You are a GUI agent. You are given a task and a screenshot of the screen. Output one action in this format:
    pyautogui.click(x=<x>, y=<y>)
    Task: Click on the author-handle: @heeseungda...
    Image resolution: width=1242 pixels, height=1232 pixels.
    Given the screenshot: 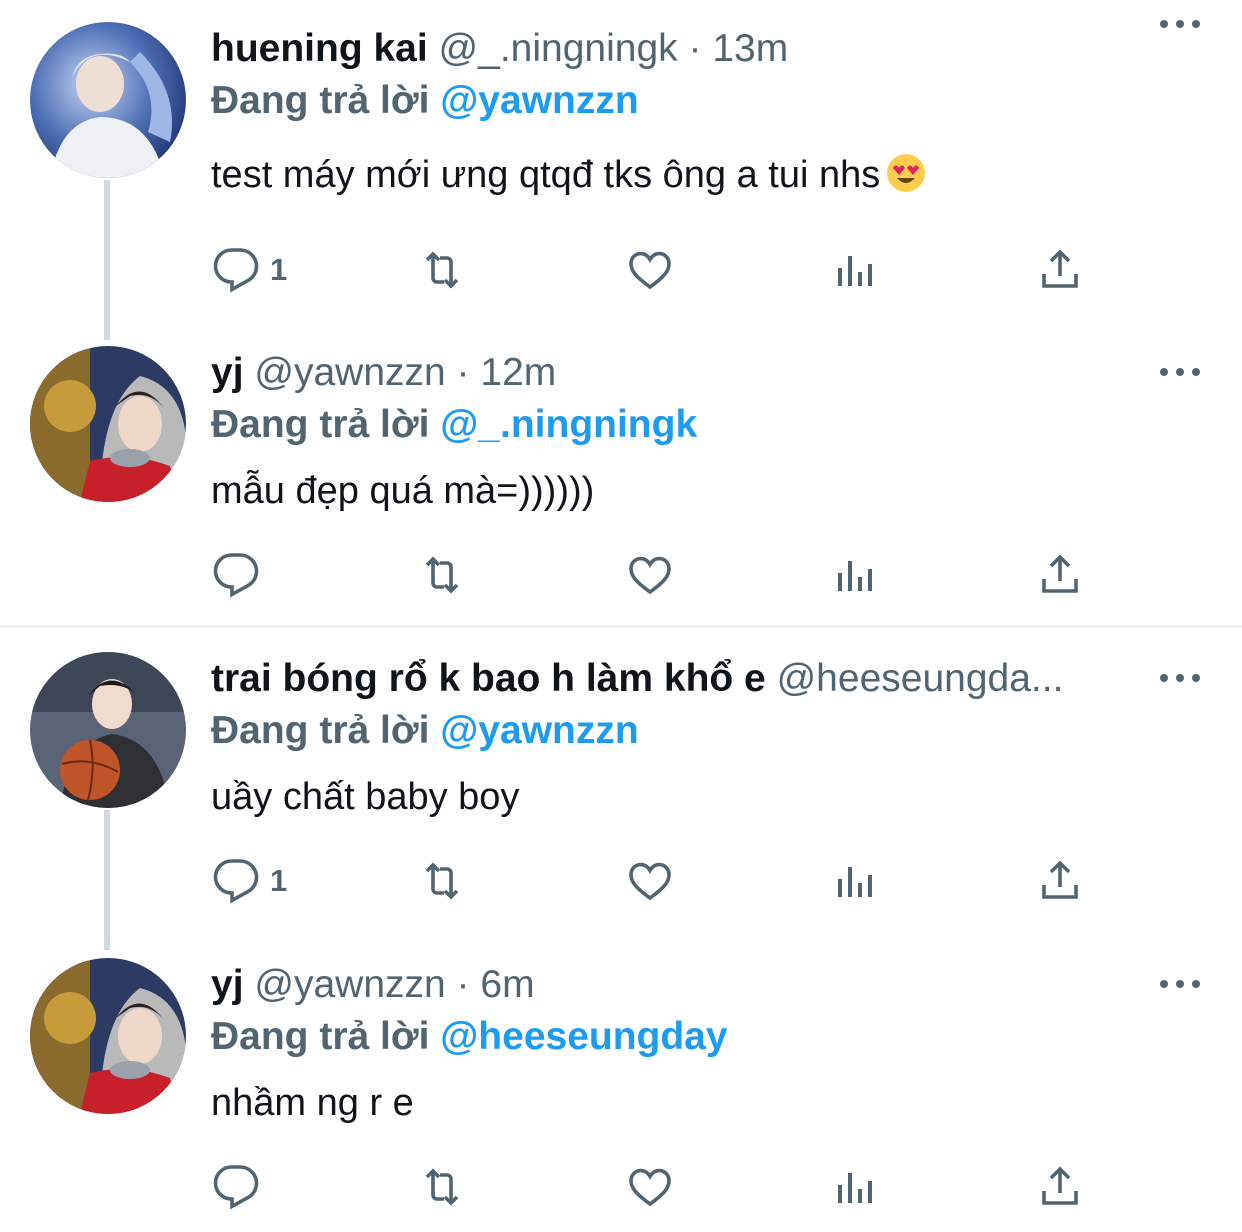 What is the action you would take?
    pyautogui.click(x=920, y=678)
    